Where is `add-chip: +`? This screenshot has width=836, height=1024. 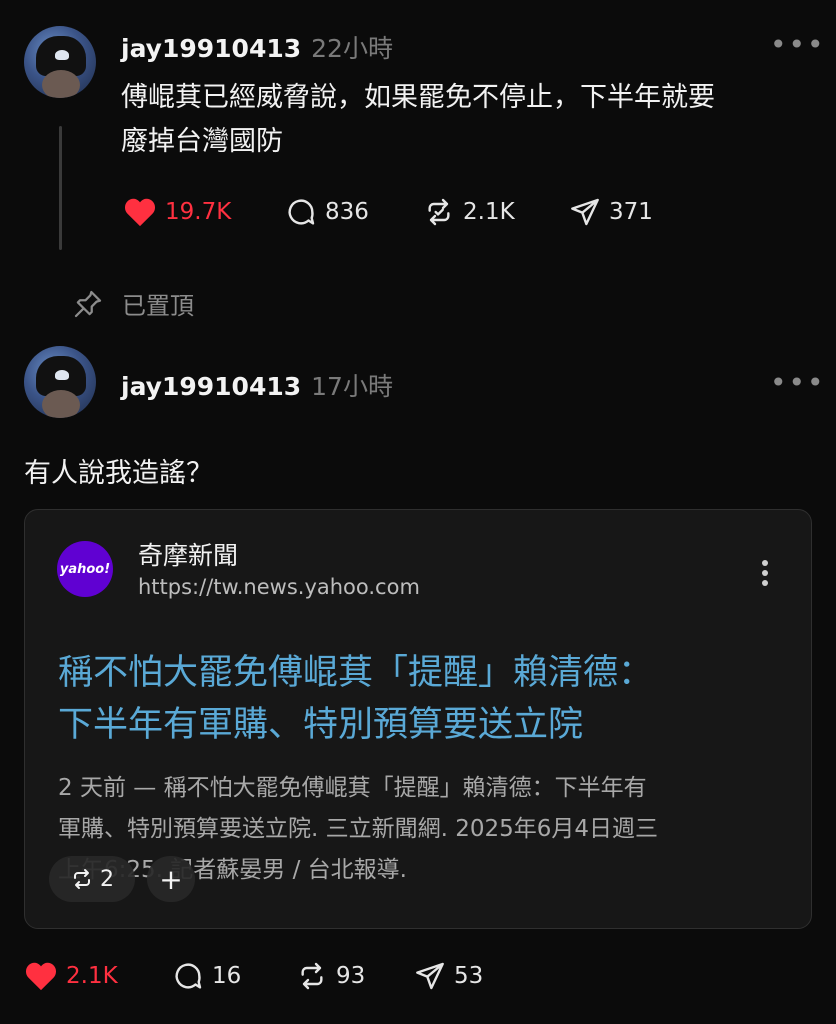 add-chip: + is located at coordinates (171, 879).